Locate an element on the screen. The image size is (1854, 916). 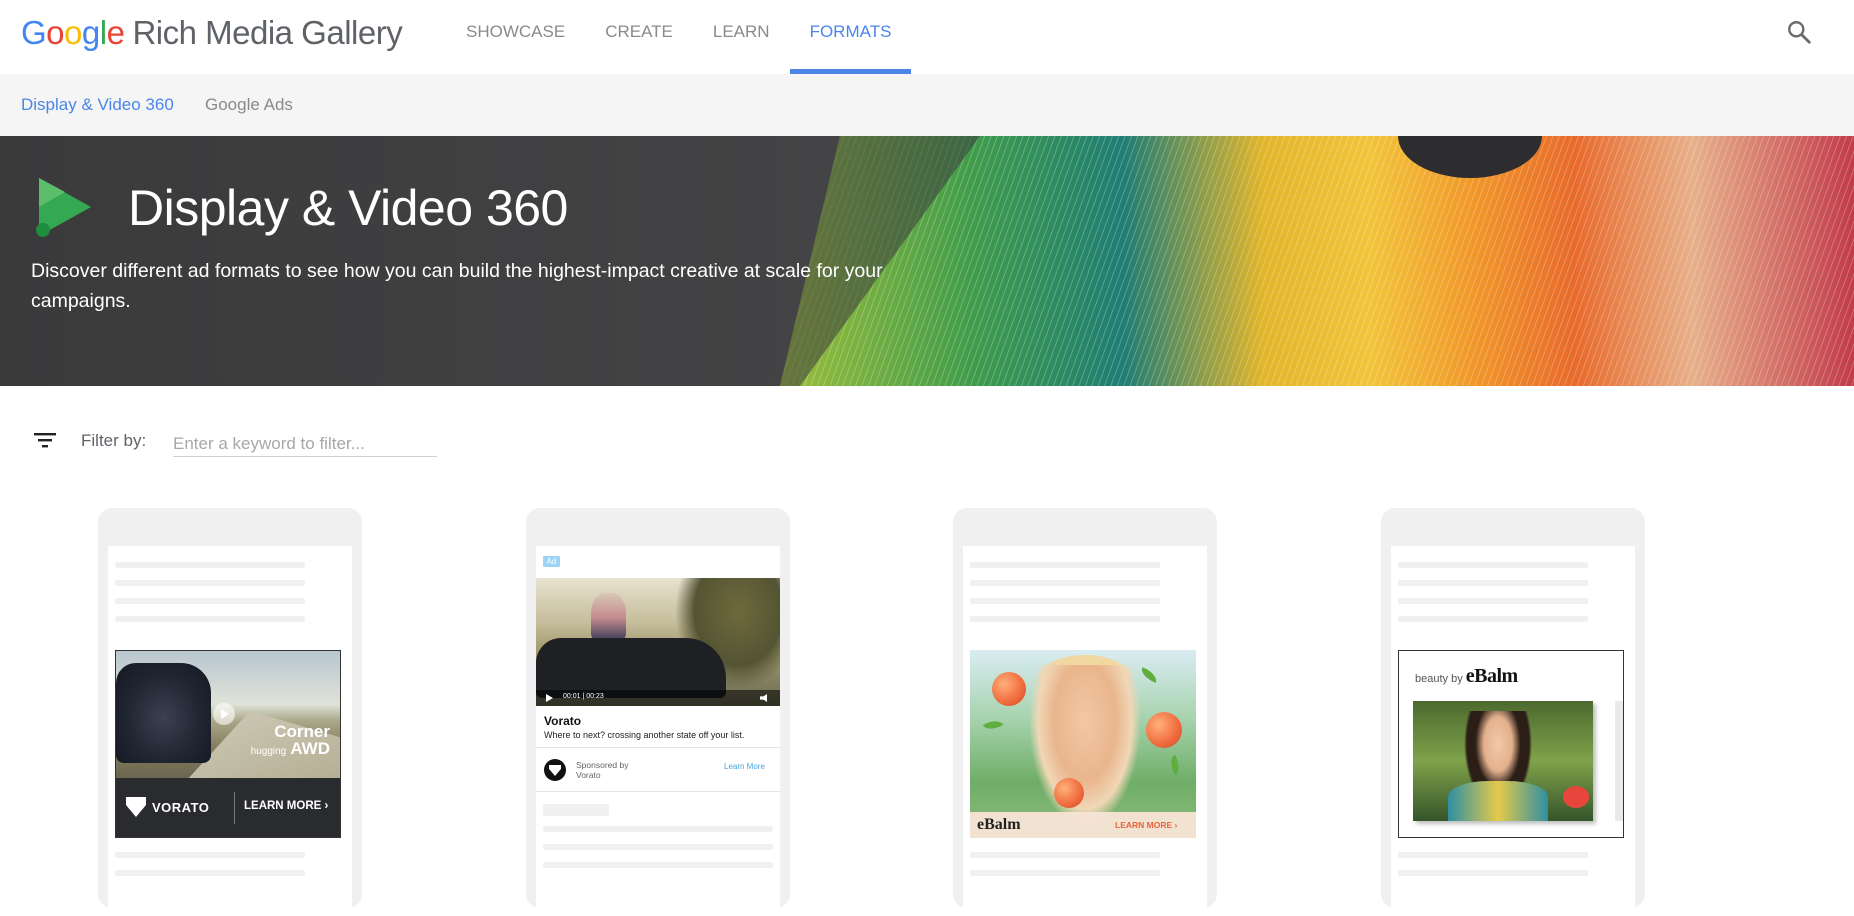
phone-screen: eBalm LEARN MORE › is located at coordinates (1085, 731).